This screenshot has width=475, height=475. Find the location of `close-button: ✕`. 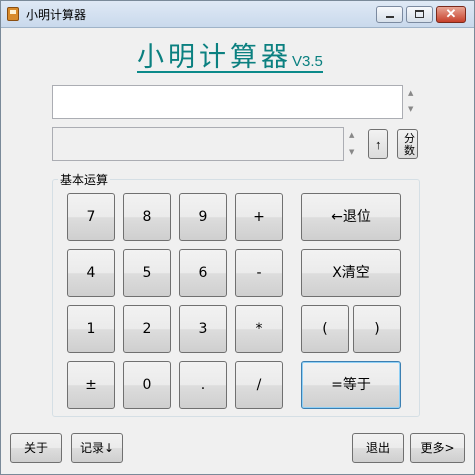

close-button: ✕ is located at coordinates (451, 14).